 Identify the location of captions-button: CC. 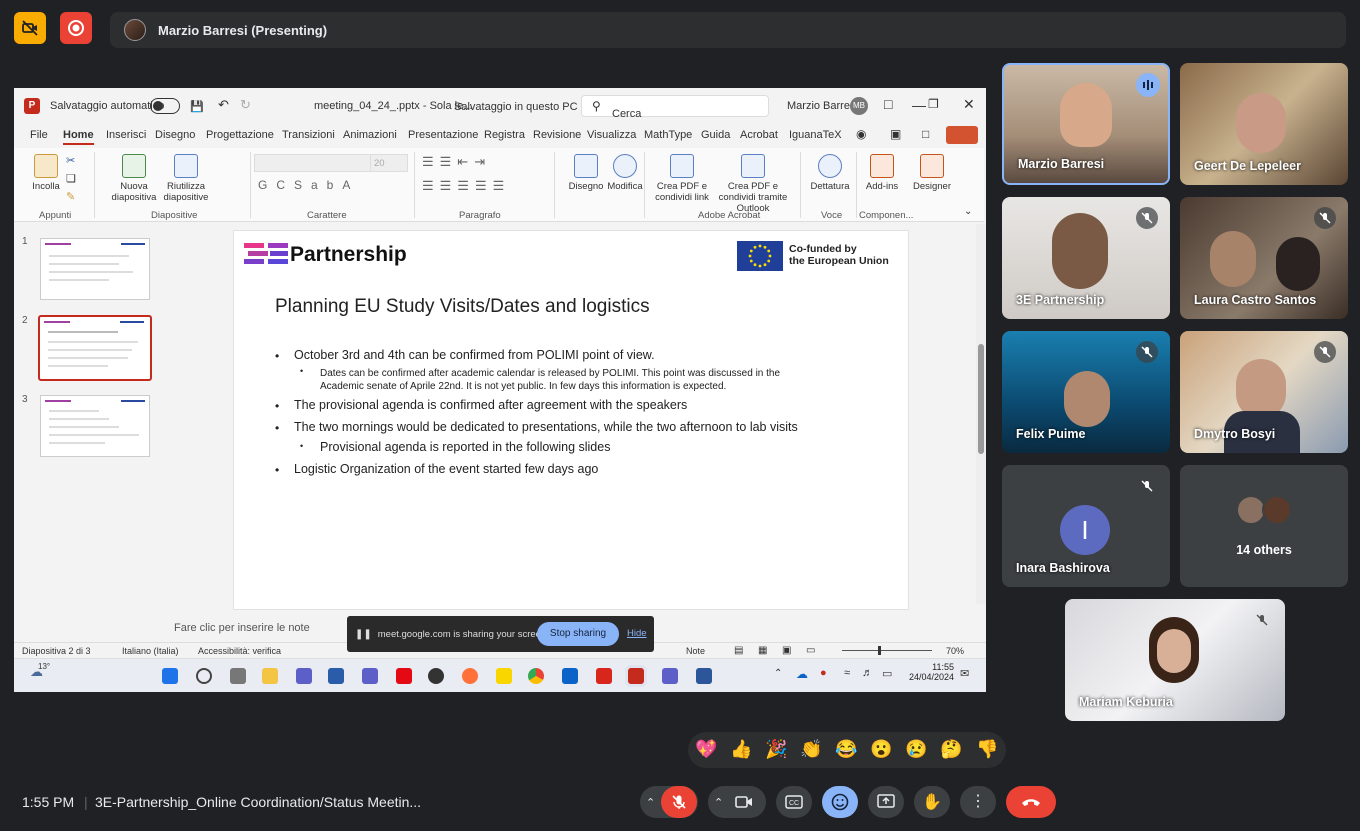
(794, 802).